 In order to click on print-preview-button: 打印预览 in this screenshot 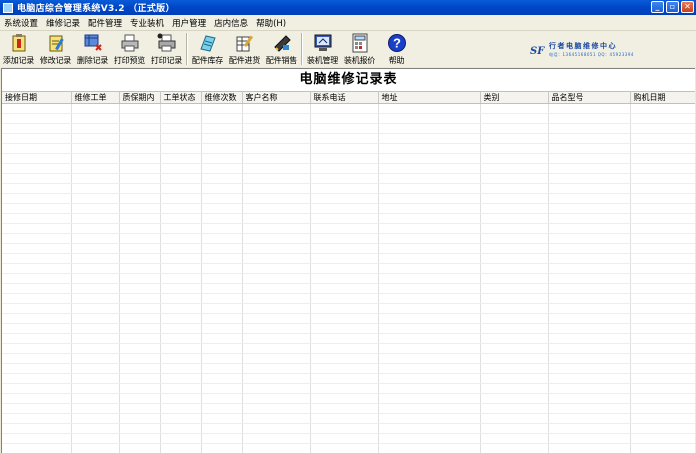, I will do `click(129, 49)`.